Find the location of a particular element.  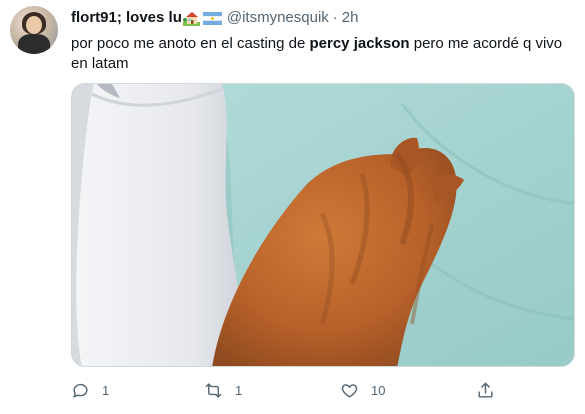

retweet-button: 1 is located at coordinates (223, 390).